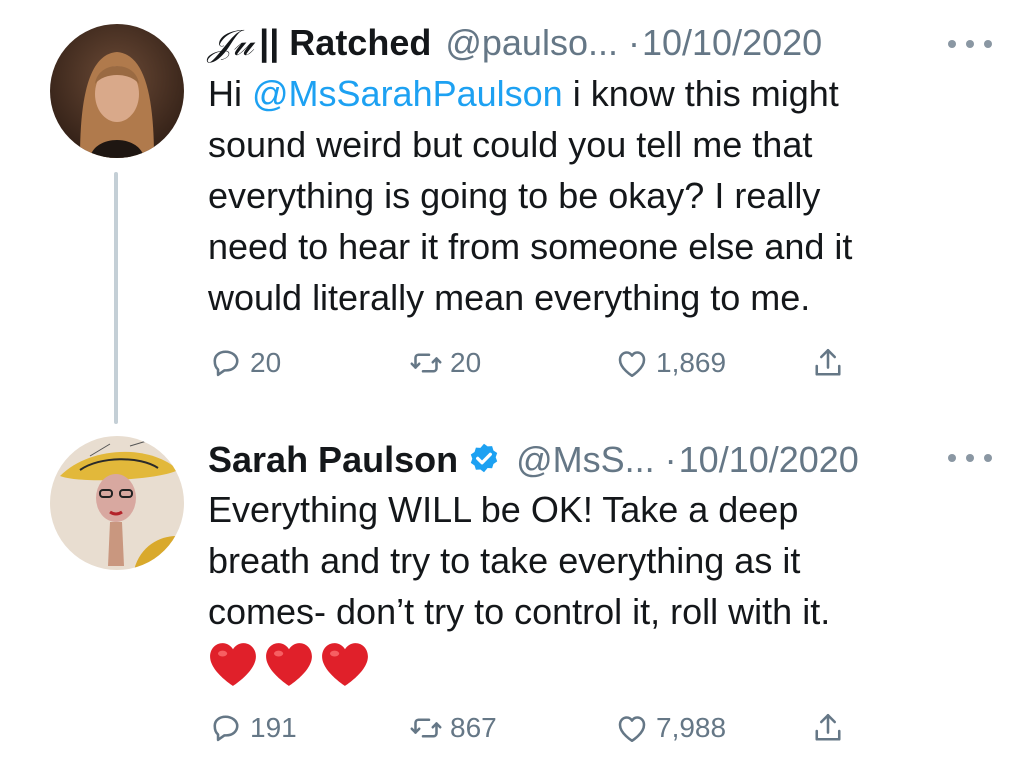 Image resolution: width=1024 pixels, height=762 pixels. I want to click on reply-button: 191, so click(252, 728).